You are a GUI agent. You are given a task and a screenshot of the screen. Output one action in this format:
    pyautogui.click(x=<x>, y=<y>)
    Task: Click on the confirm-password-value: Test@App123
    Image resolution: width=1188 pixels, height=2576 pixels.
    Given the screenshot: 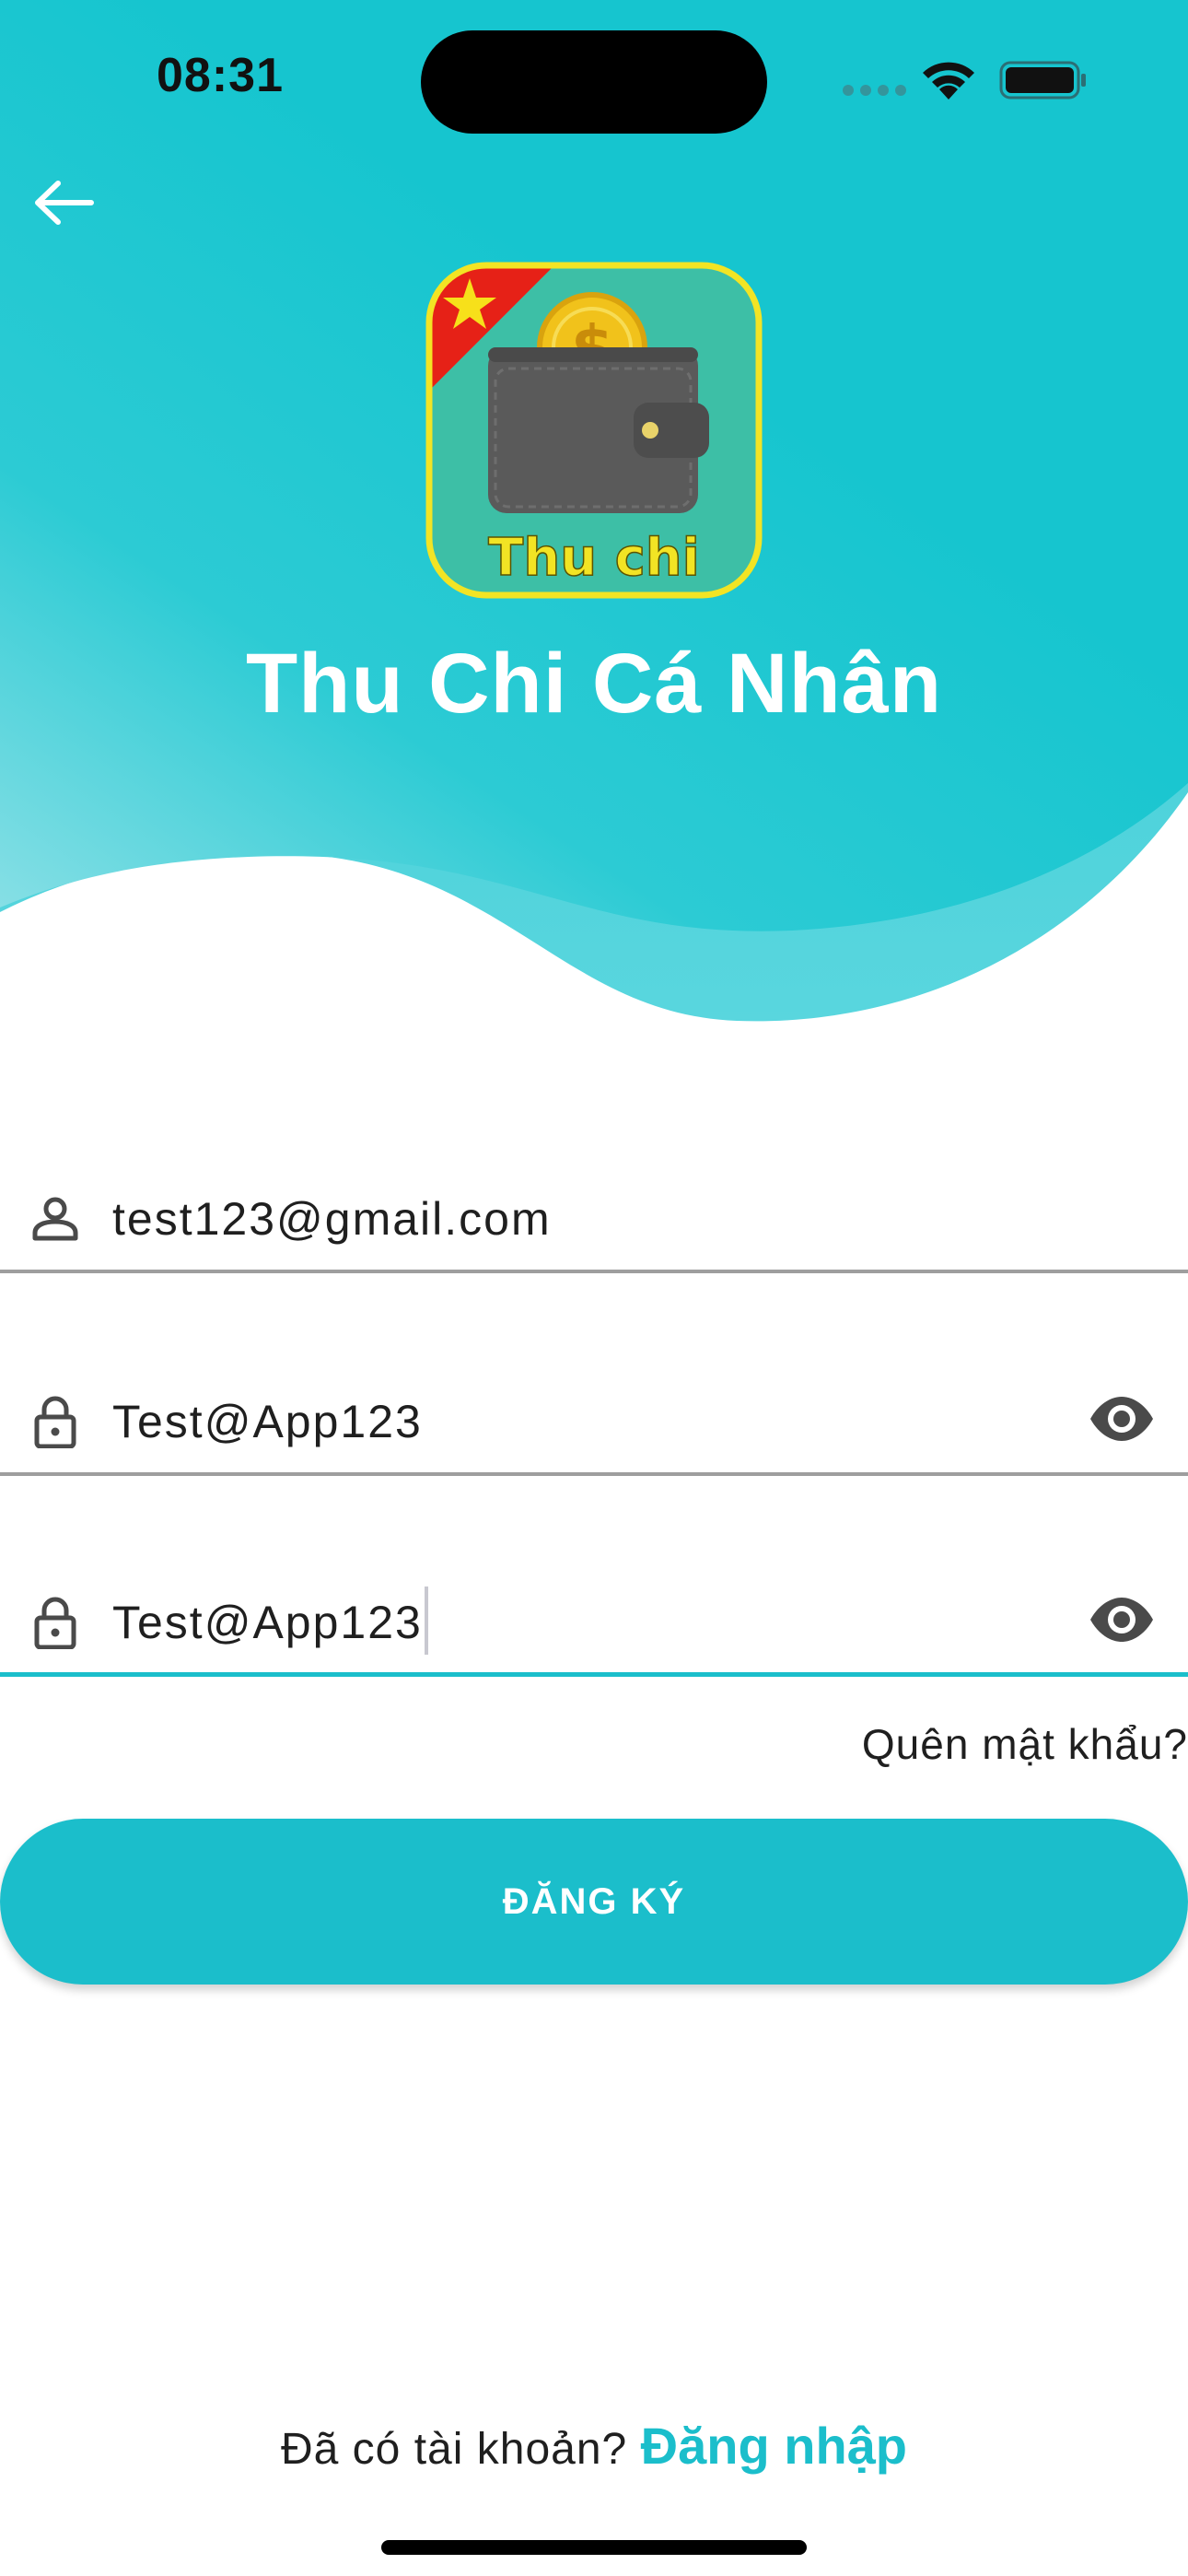 What is the action you would take?
    pyautogui.click(x=267, y=1622)
    